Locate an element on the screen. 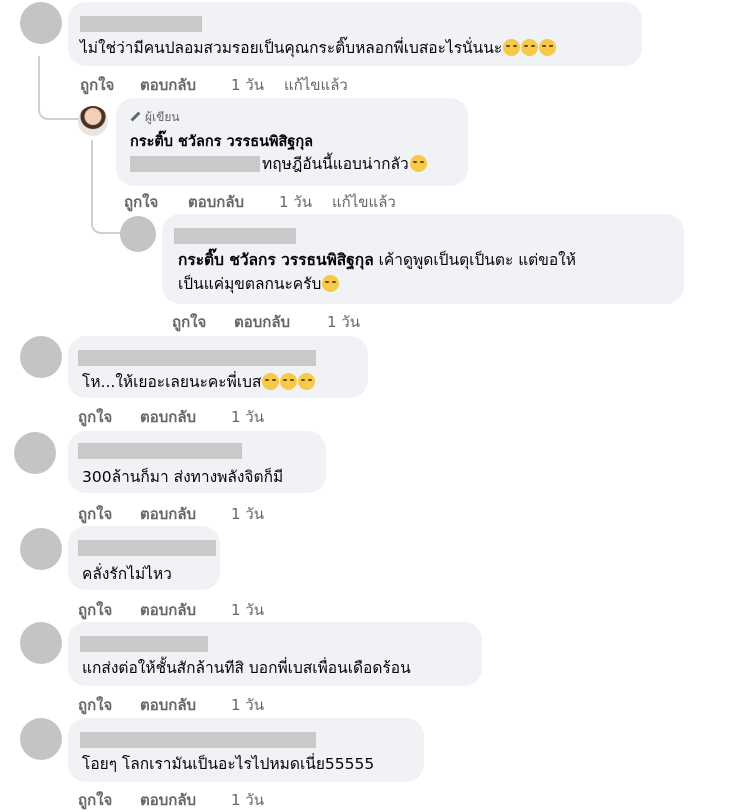 The height and width of the screenshot is (812, 736). comment-bubble: 300ล้านก็มา ส่งทางพลังจิตก็มี is located at coordinates (197, 462).